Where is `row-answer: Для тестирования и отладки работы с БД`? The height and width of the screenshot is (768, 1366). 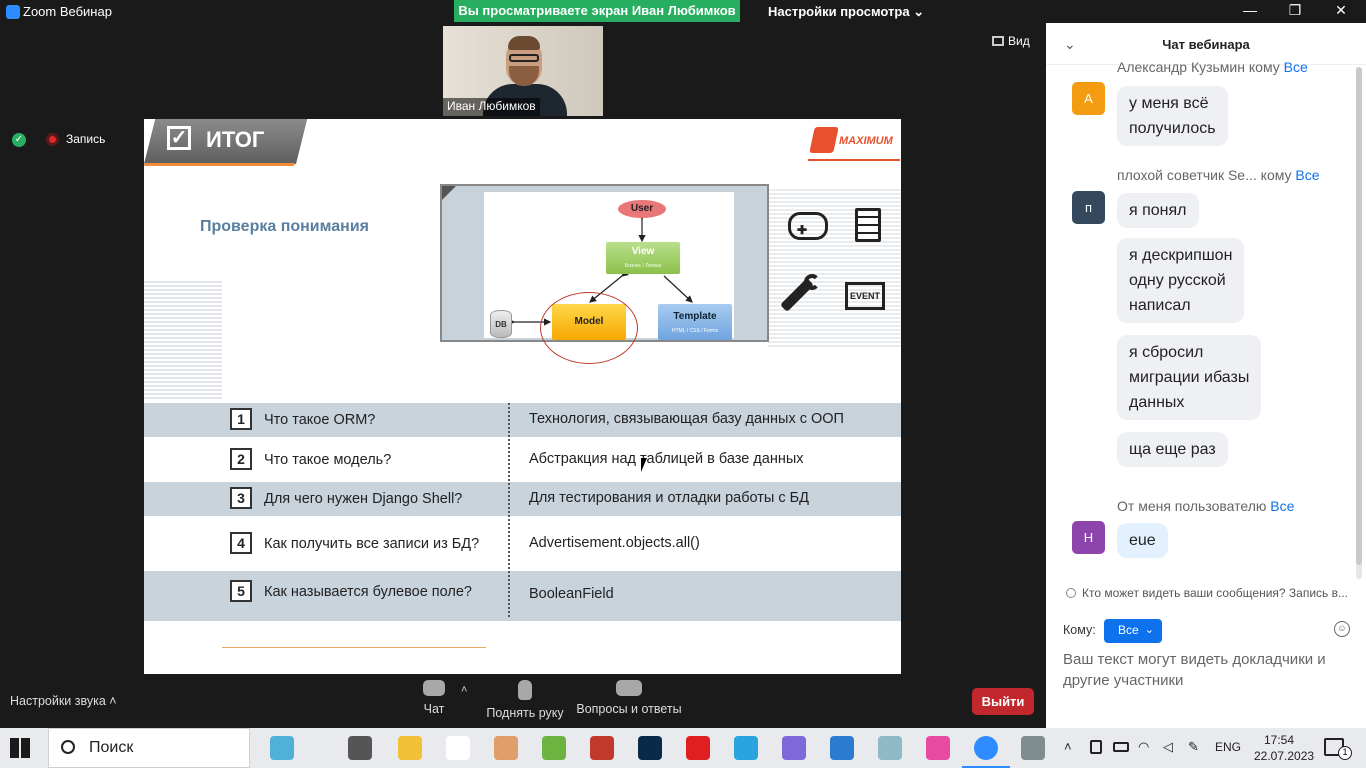
row-answer: Для тестирования и отладки работы с БД is located at coordinates (669, 498).